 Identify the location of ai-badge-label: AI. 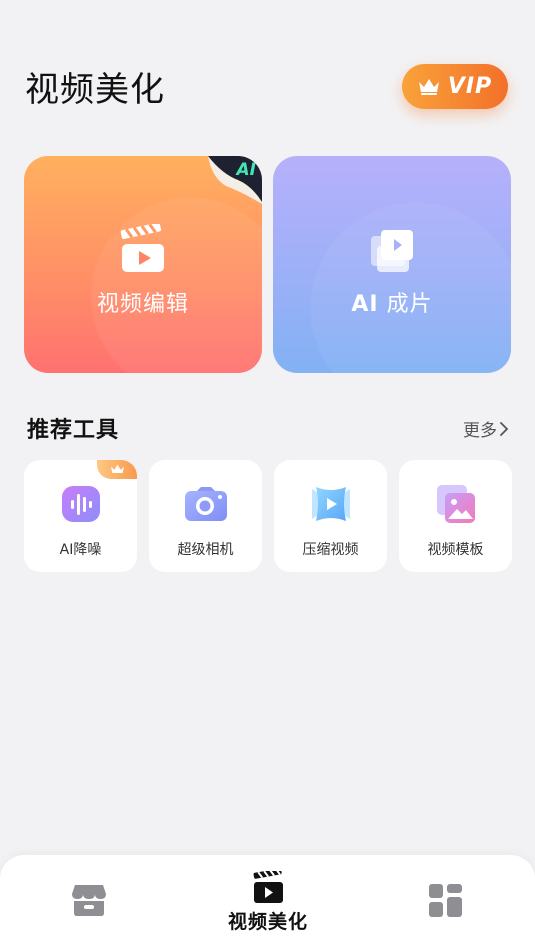
(246, 170).